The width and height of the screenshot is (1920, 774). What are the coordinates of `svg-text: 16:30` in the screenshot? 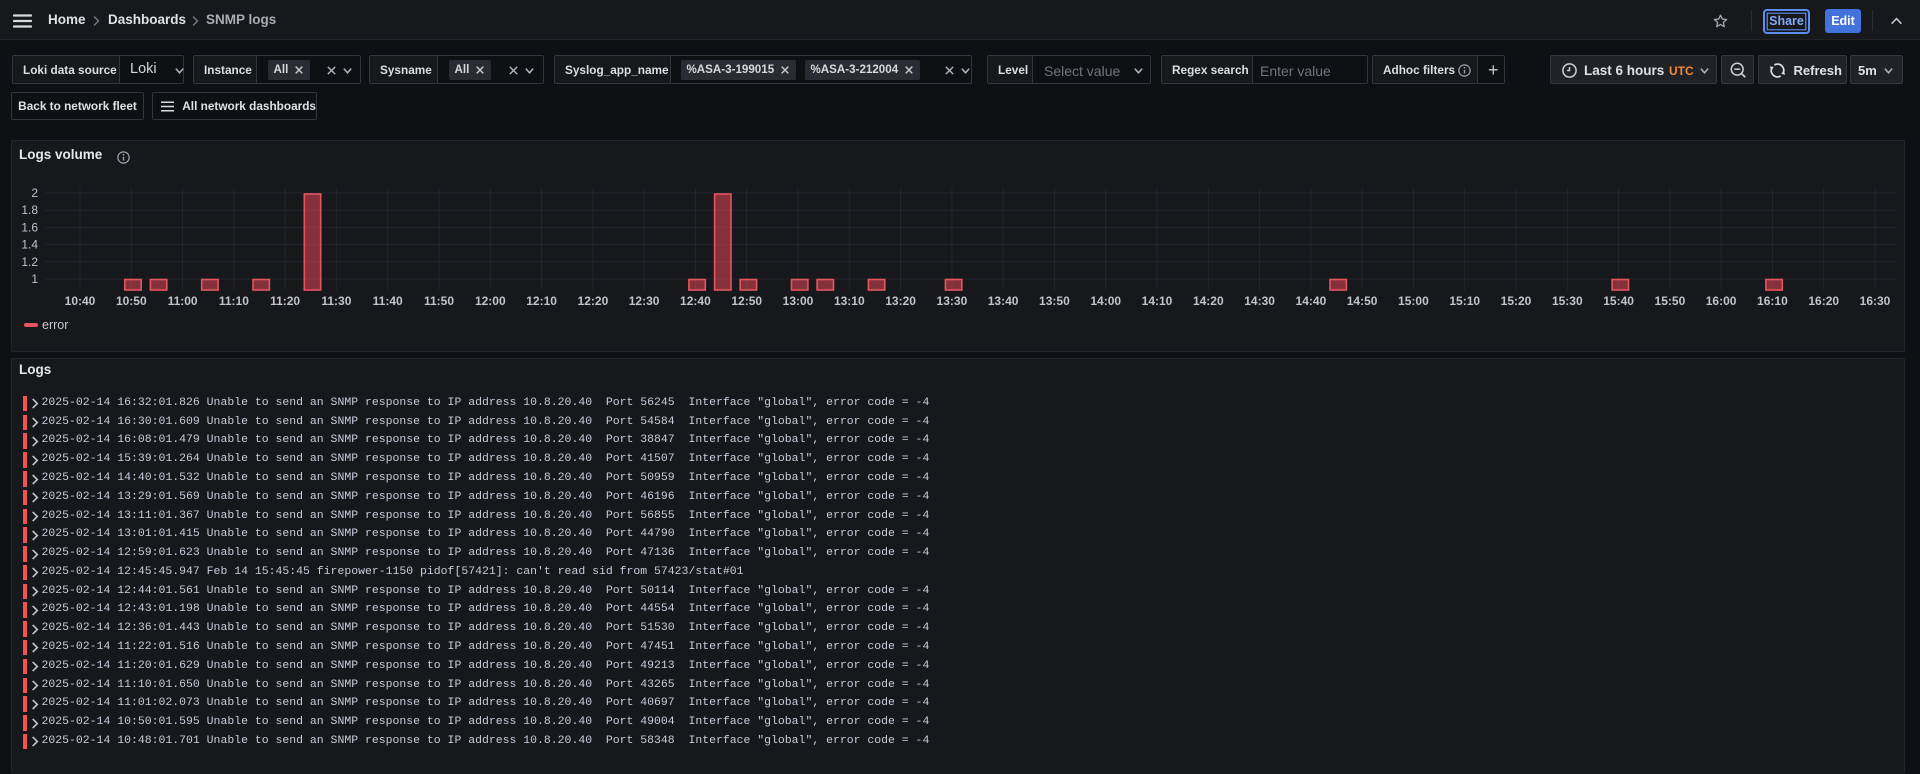 It's located at (1875, 301).